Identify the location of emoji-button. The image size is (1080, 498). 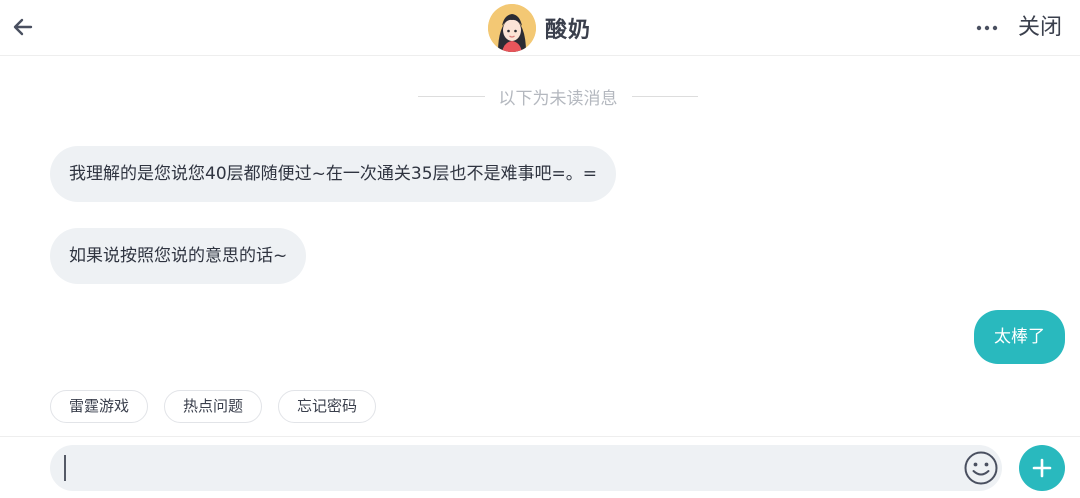
(981, 468).